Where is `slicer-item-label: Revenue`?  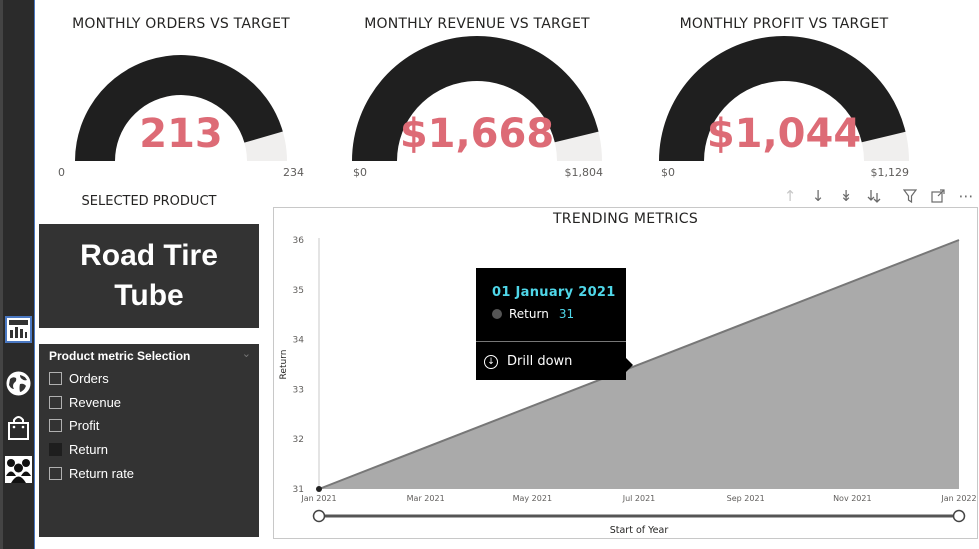
slicer-item-label: Revenue is located at coordinates (95, 402).